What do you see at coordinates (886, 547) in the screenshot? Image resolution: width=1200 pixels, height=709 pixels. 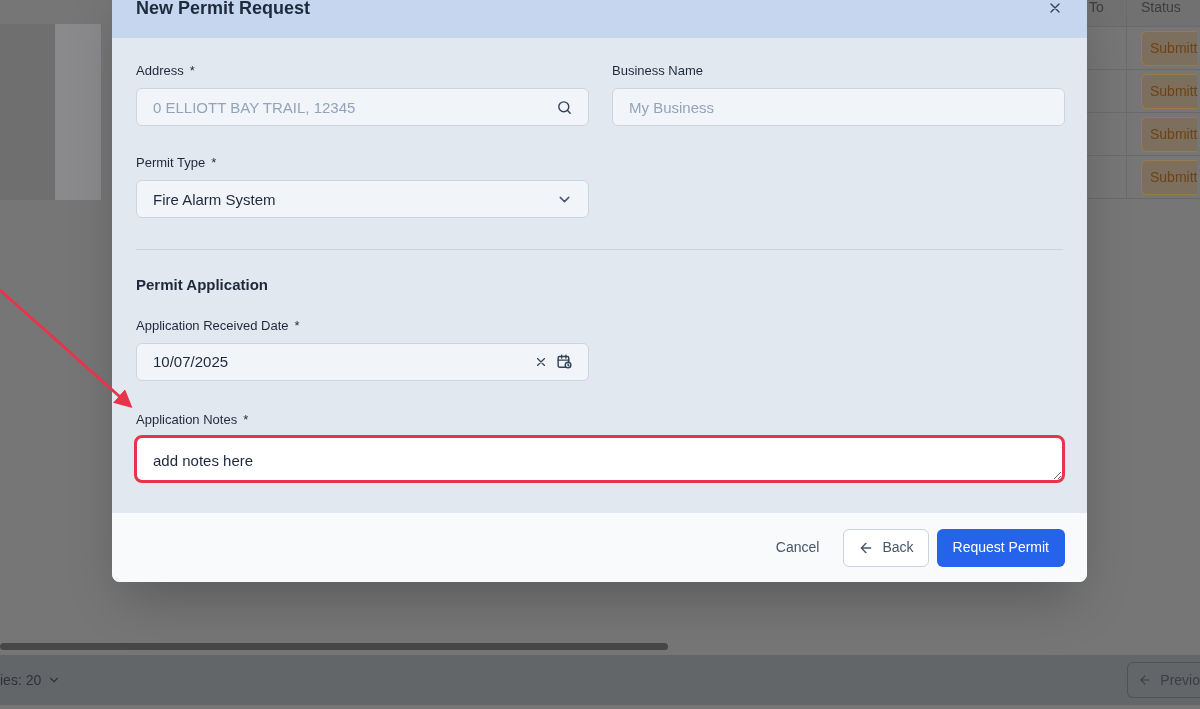 I see `back-button: Back` at bounding box center [886, 547].